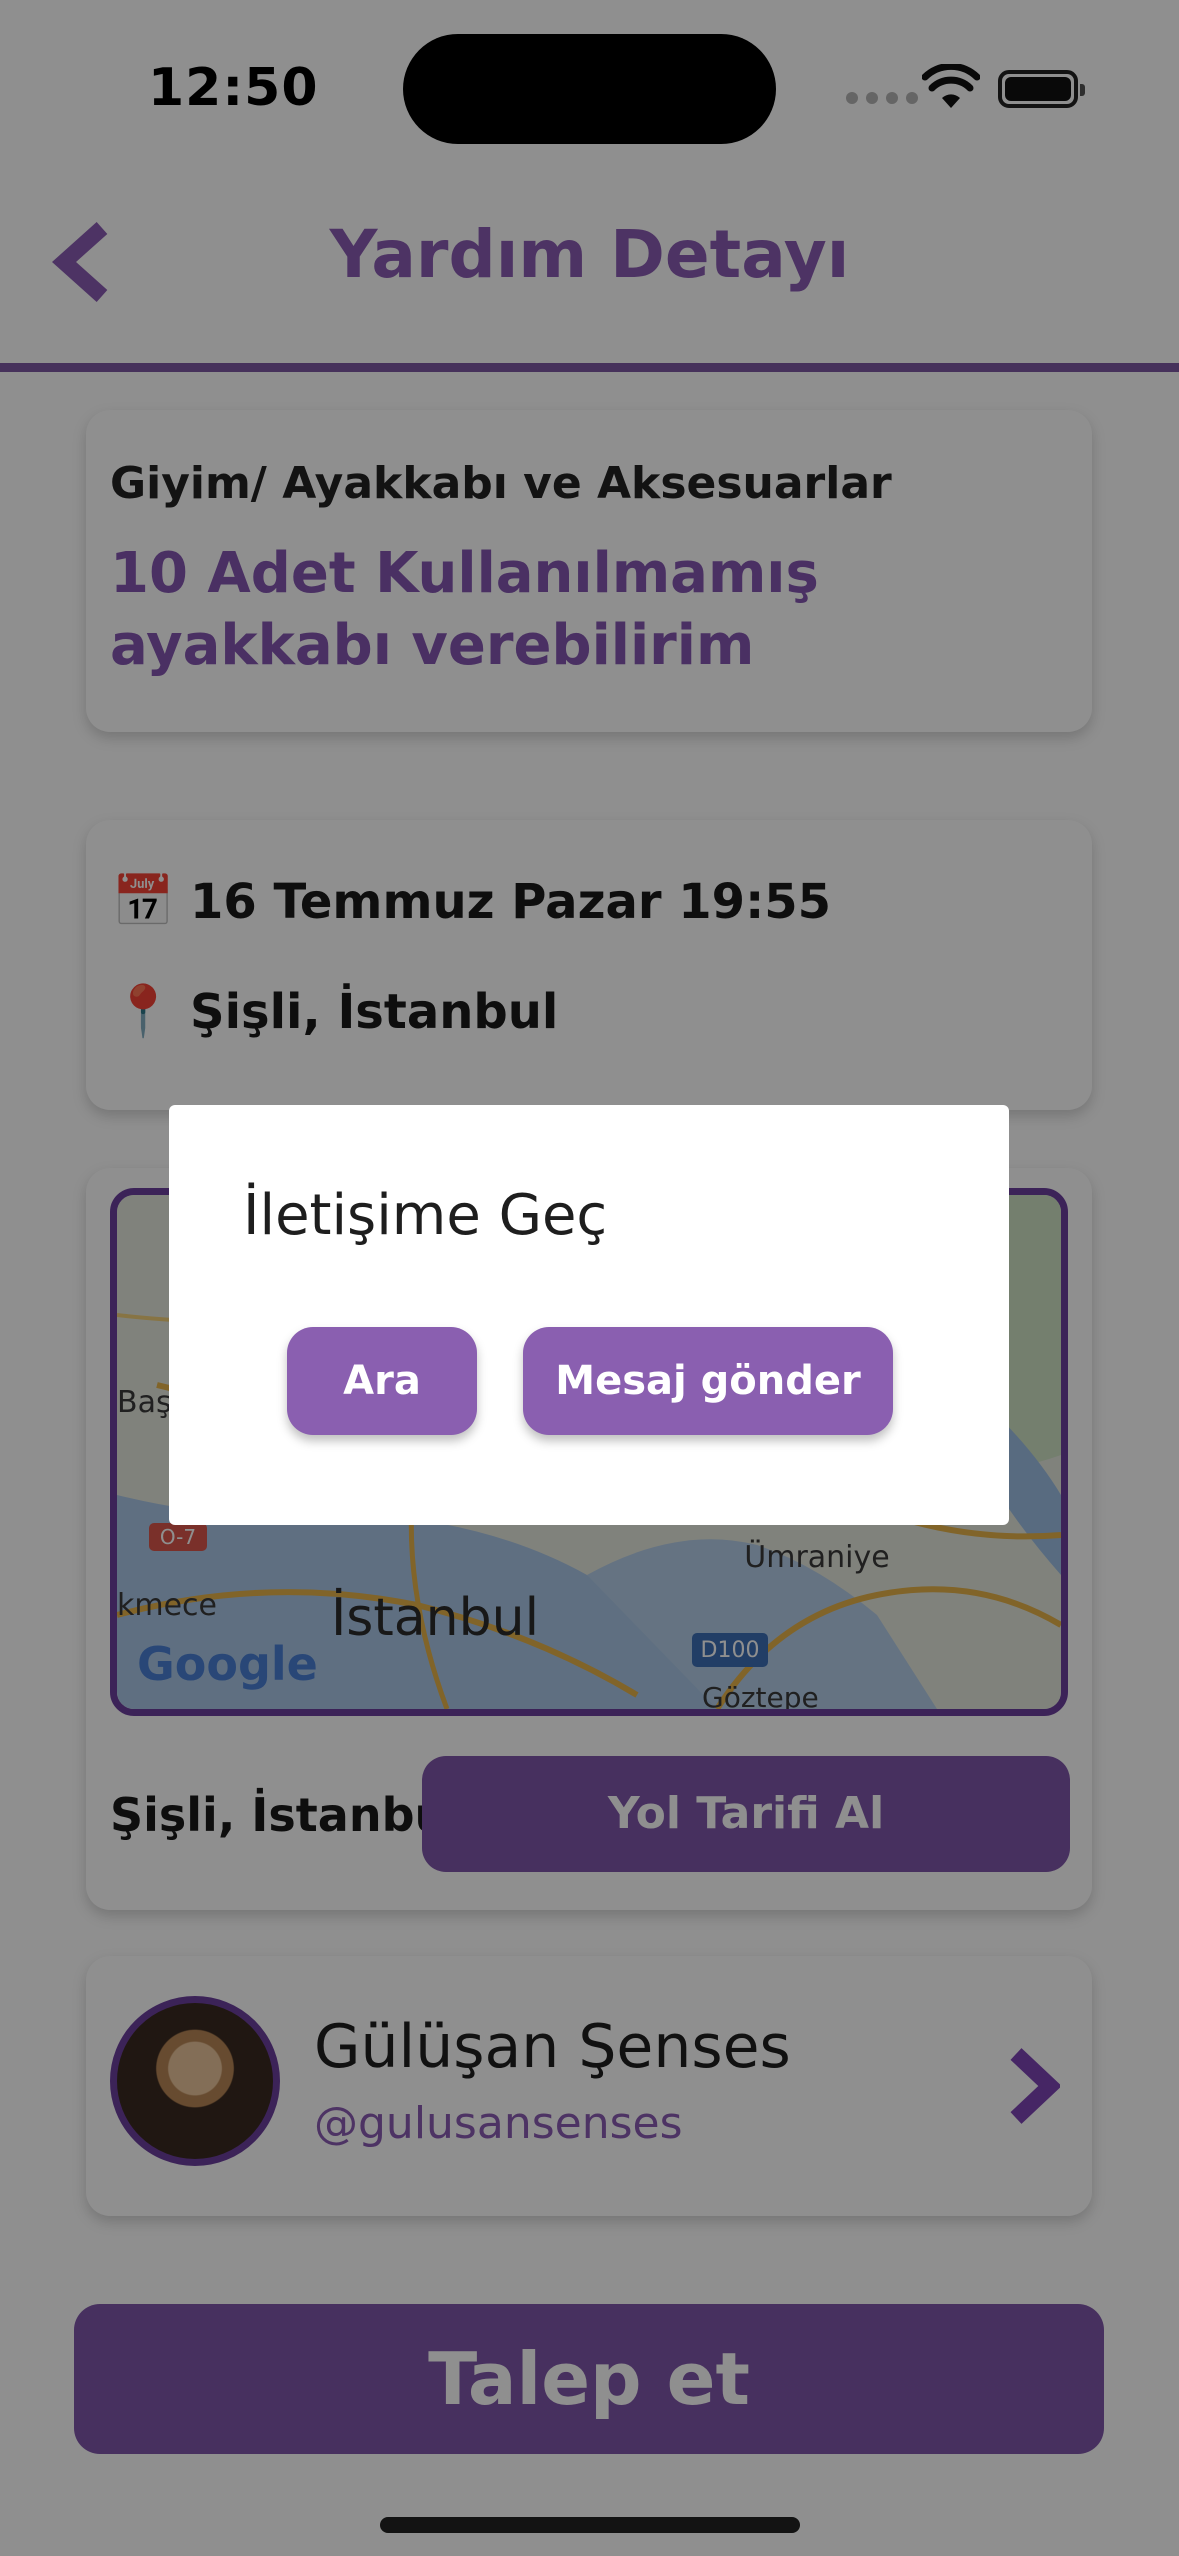 The height and width of the screenshot is (2556, 1179). What do you see at coordinates (382, 1381) in the screenshot?
I see `call-button: Ara` at bounding box center [382, 1381].